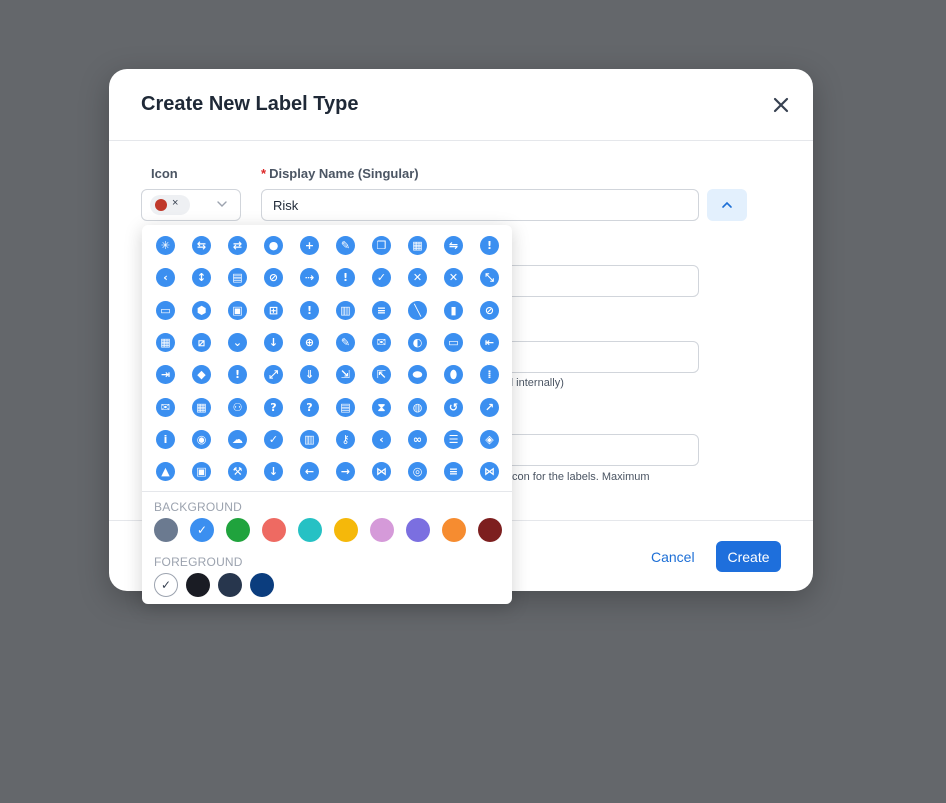  What do you see at coordinates (309, 375) in the screenshot?
I see `angle-double-down-icon: ⇓` at bounding box center [309, 375].